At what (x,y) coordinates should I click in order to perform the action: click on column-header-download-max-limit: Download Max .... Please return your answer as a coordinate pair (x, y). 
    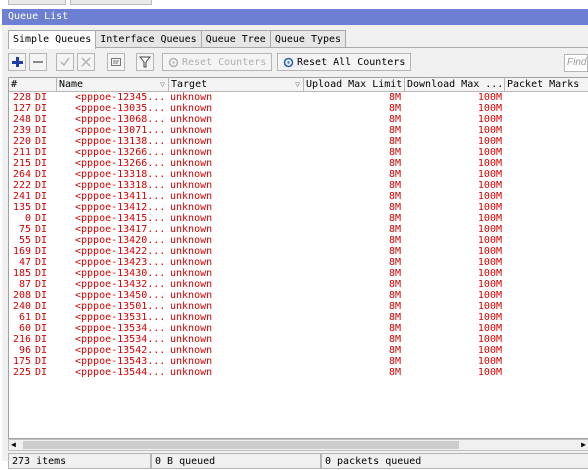
    Looking at the image, I should click on (455, 84).